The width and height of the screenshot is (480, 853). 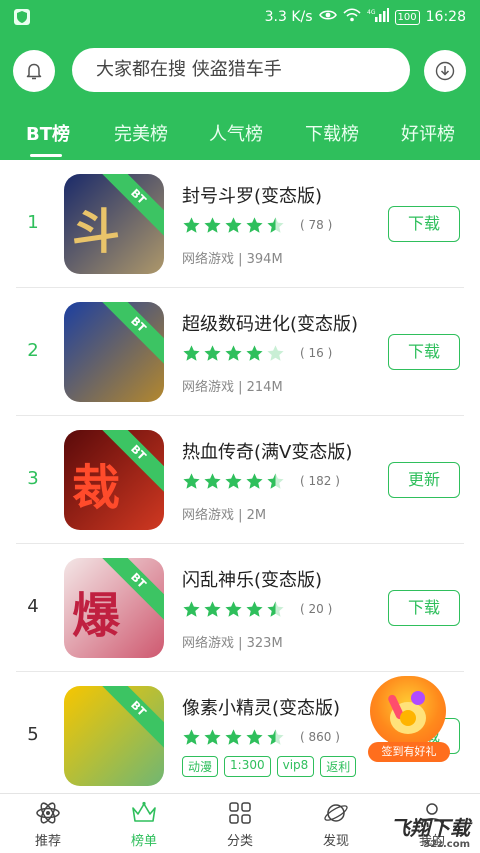 I want to click on update-button: 更新, so click(x=424, y=480).